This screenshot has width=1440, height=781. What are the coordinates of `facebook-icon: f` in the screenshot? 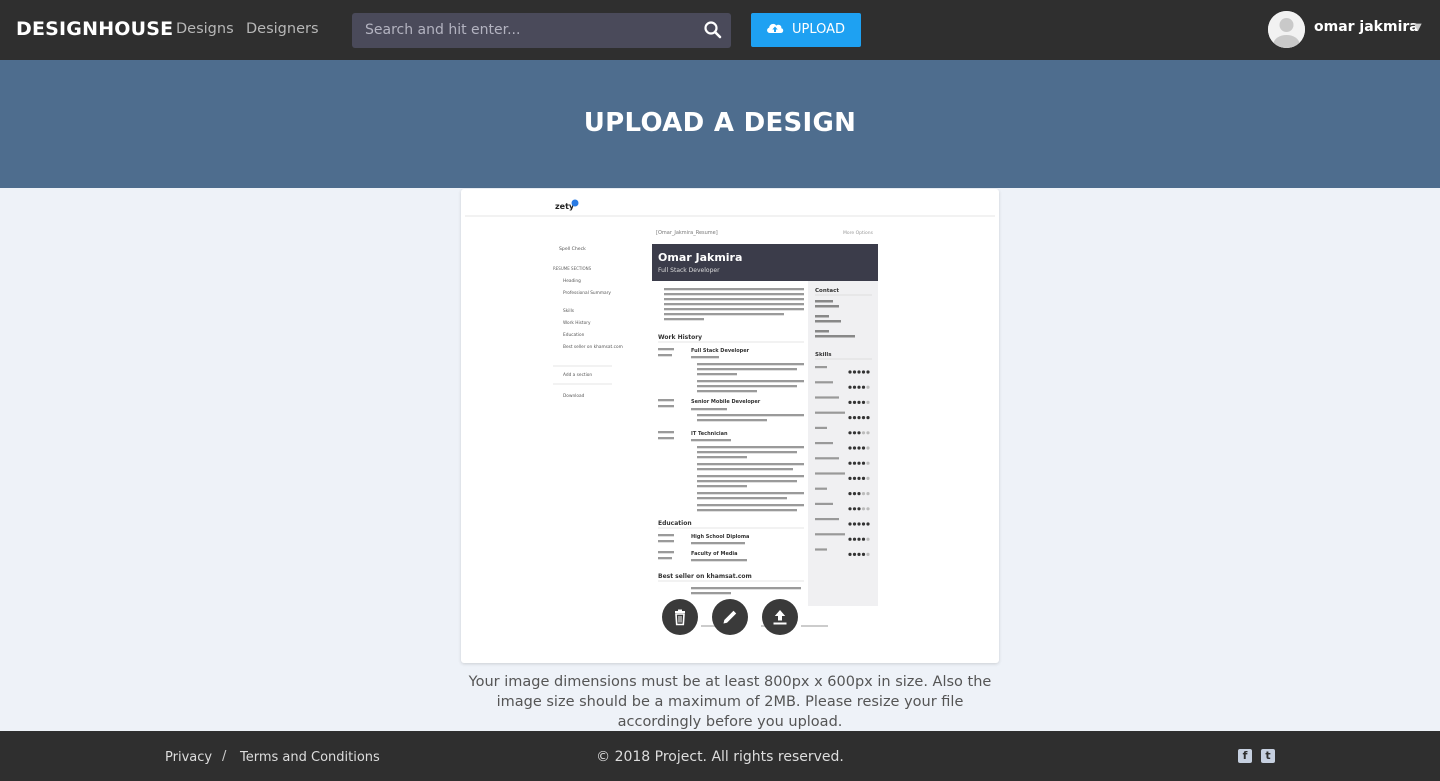 It's located at (1245, 756).